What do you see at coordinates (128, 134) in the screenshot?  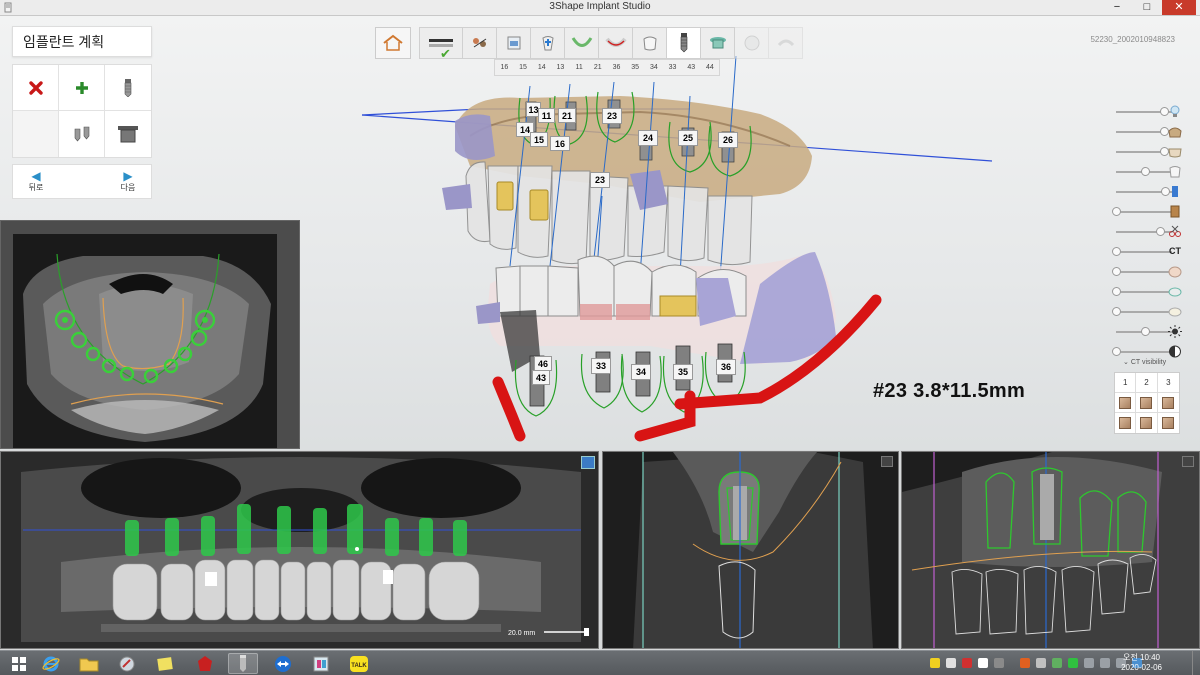 I see `sleeve-button` at bounding box center [128, 134].